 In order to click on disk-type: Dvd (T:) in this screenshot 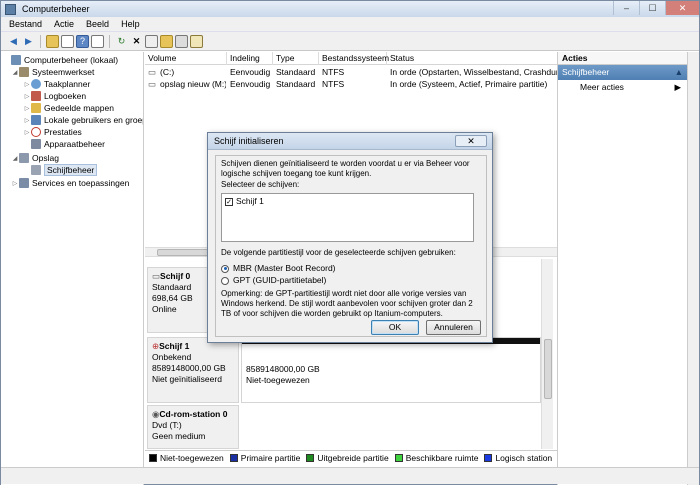, I will do `click(167, 425)`.